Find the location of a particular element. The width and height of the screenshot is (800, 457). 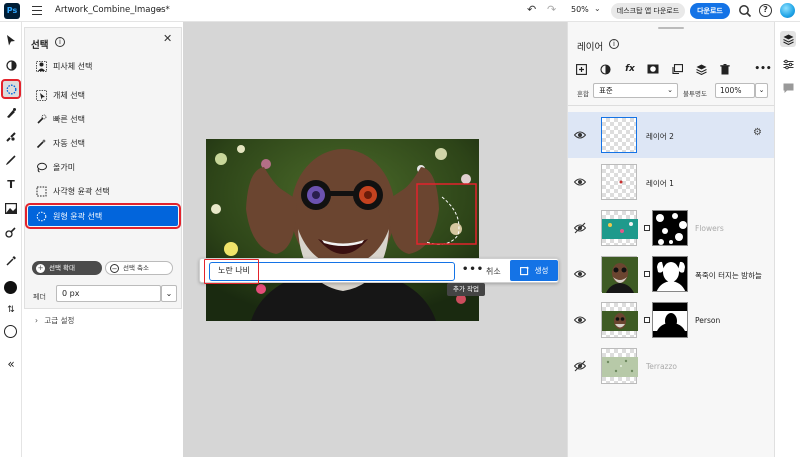

search-icon is located at coordinates (745, 11).